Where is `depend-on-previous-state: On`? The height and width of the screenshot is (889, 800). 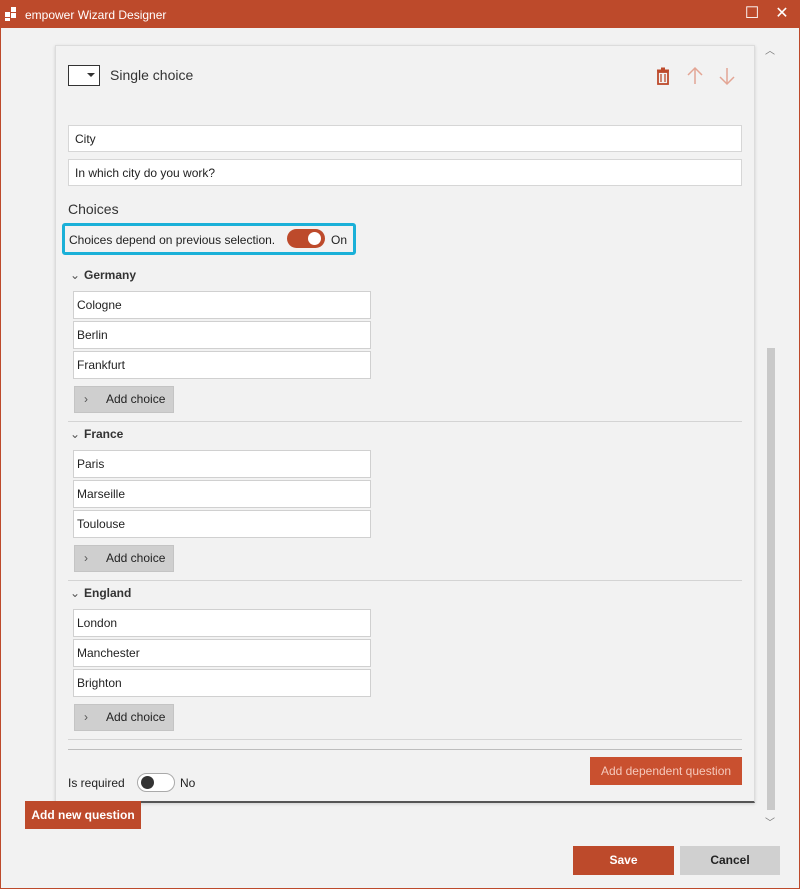
depend-on-previous-state: On is located at coordinates (339, 240).